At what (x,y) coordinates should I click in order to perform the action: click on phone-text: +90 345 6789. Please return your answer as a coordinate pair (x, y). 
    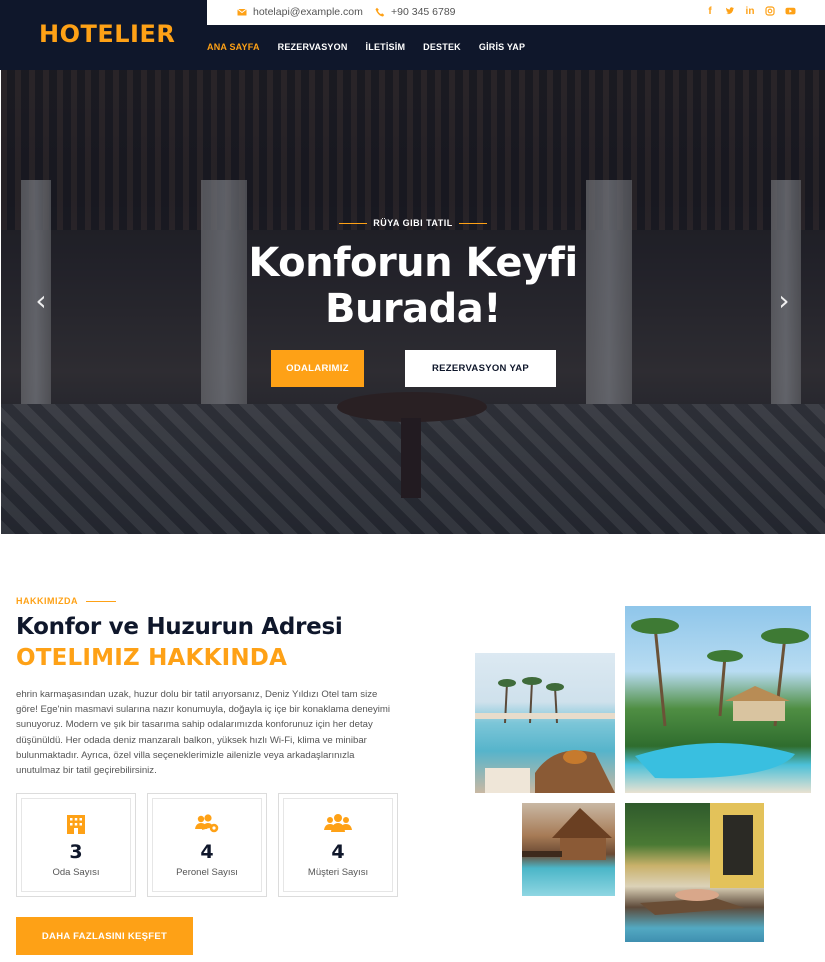
    Looking at the image, I should click on (423, 12).